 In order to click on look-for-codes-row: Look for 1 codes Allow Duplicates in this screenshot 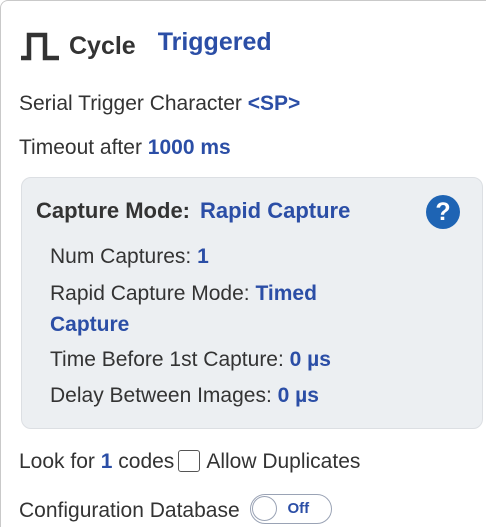, I will do `click(189, 462)`.